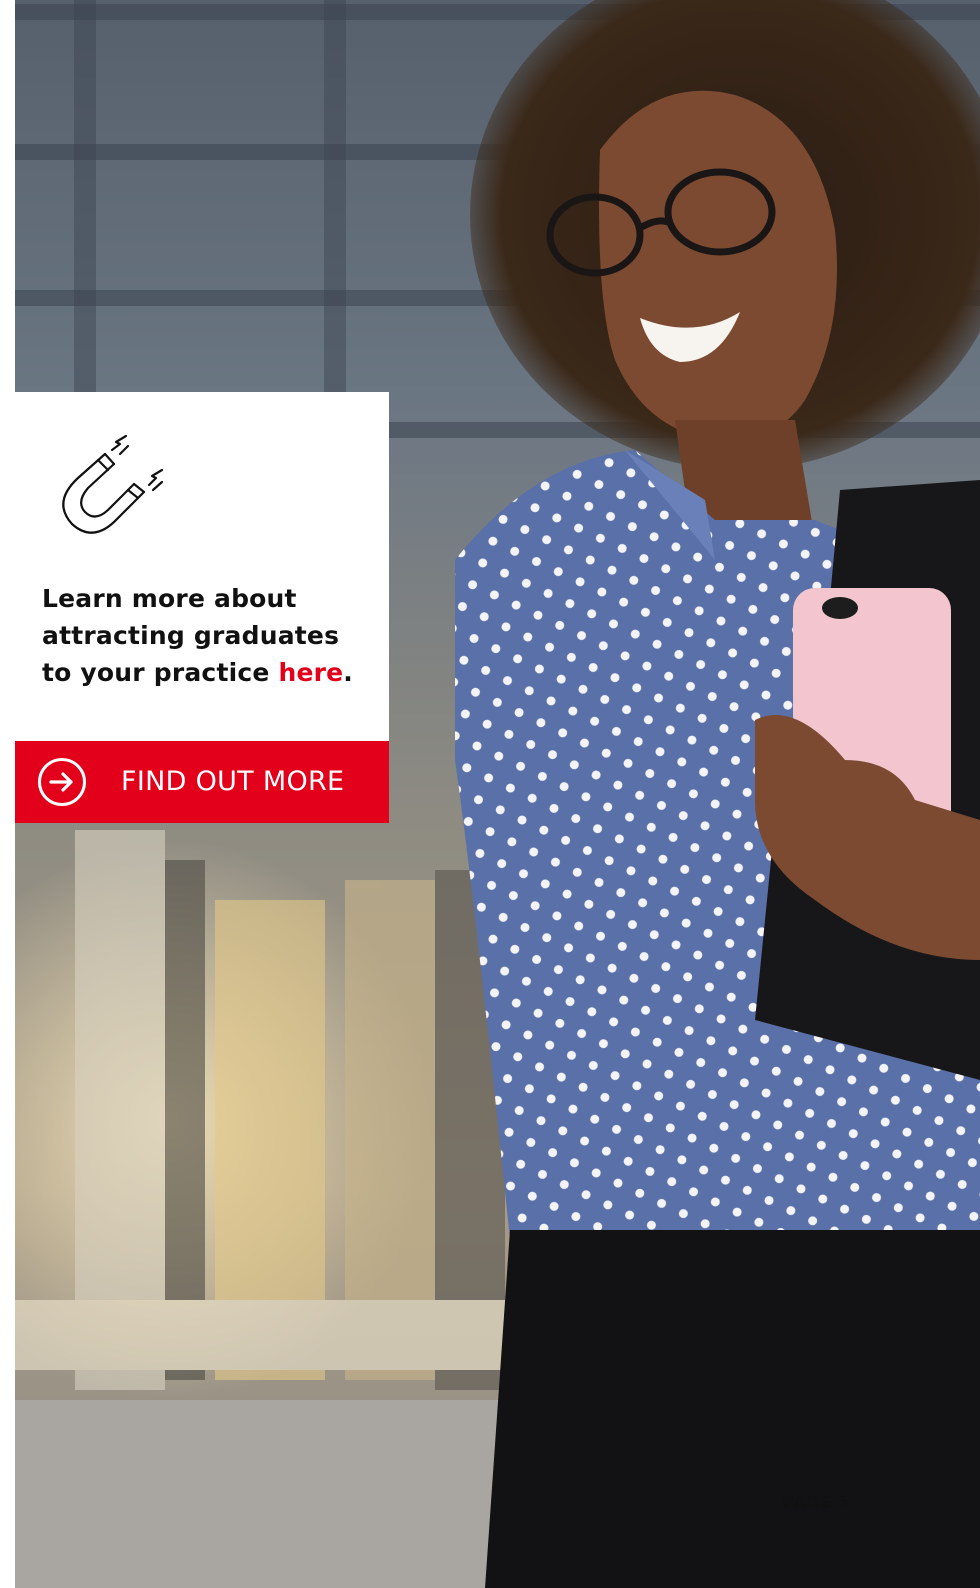  I want to click on find-out-more-label: FIND OUT MORE, so click(233, 781).